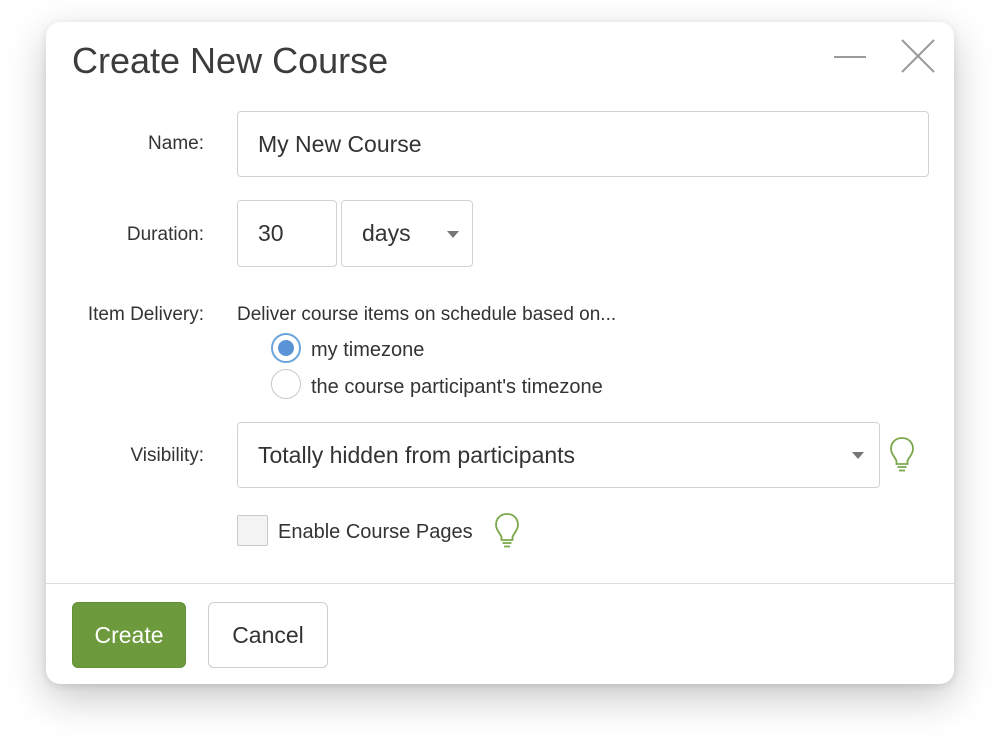  What do you see at coordinates (165, 234) in the screenshot?
I see `duration-label: Duration:` at bounding box center [165, 234].